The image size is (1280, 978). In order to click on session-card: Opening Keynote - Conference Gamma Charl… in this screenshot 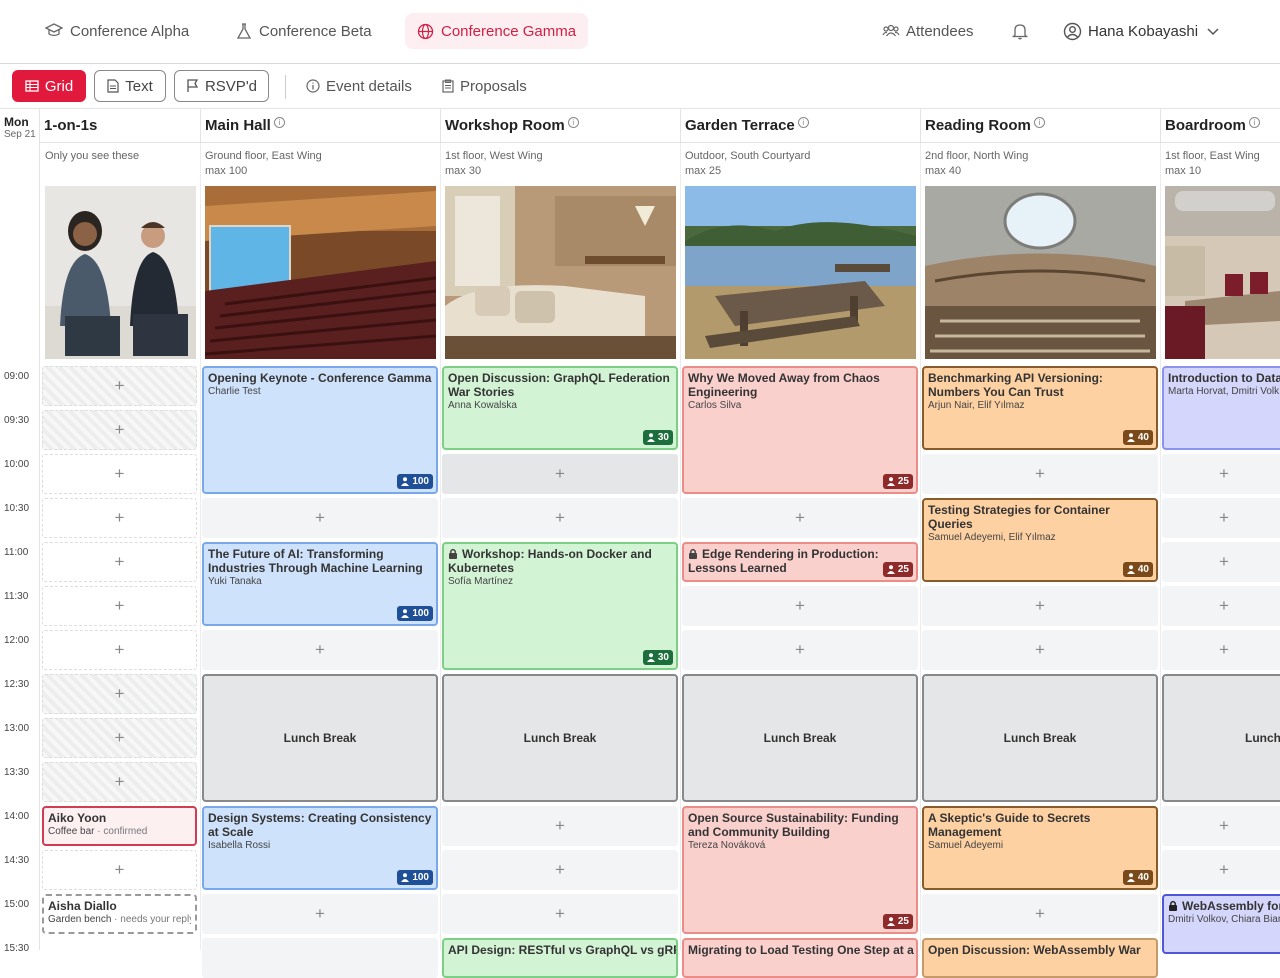, I will do `click(320, 430)`.